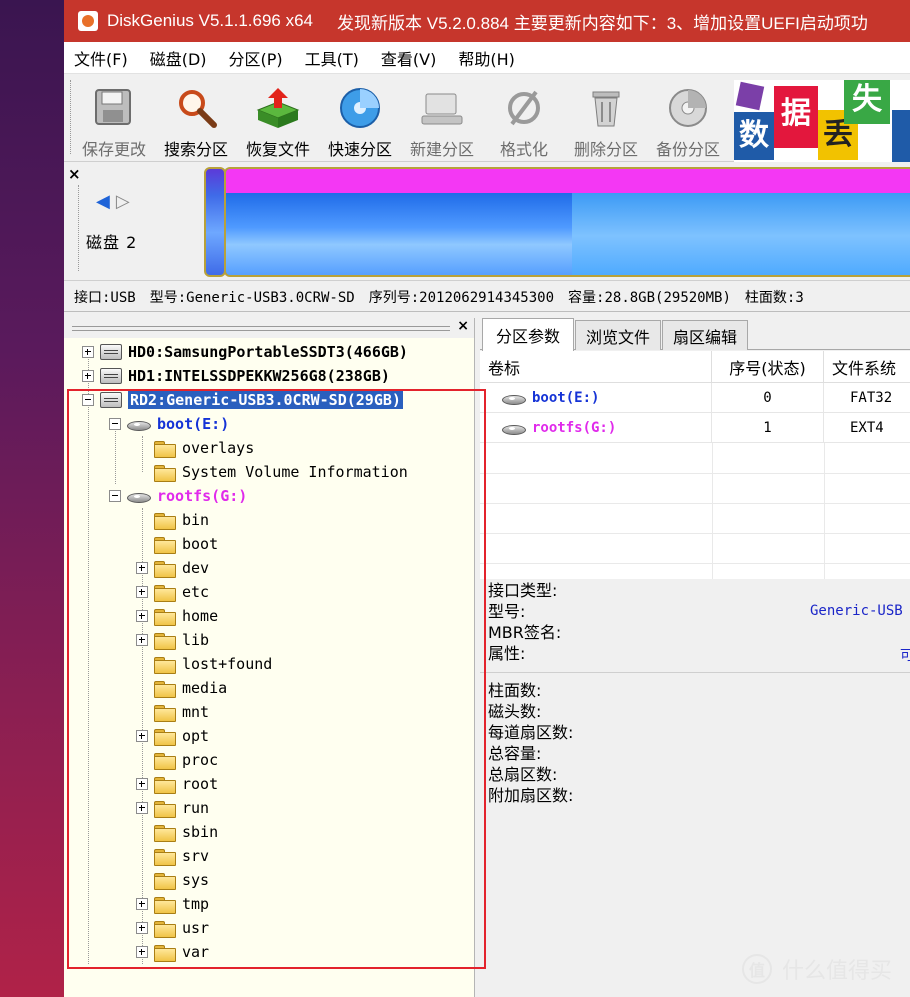  Describe the element at coordinates (796, 117) in the screenshot. I see `ad-char-2: 据` at that location.